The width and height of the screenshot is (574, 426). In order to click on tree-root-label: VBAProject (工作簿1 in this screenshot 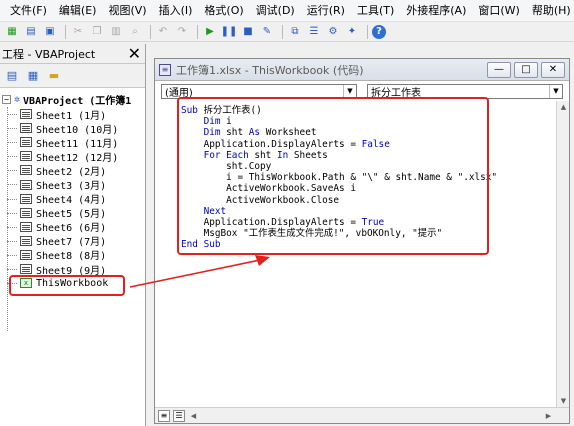, I will do `click(77, 101)`.